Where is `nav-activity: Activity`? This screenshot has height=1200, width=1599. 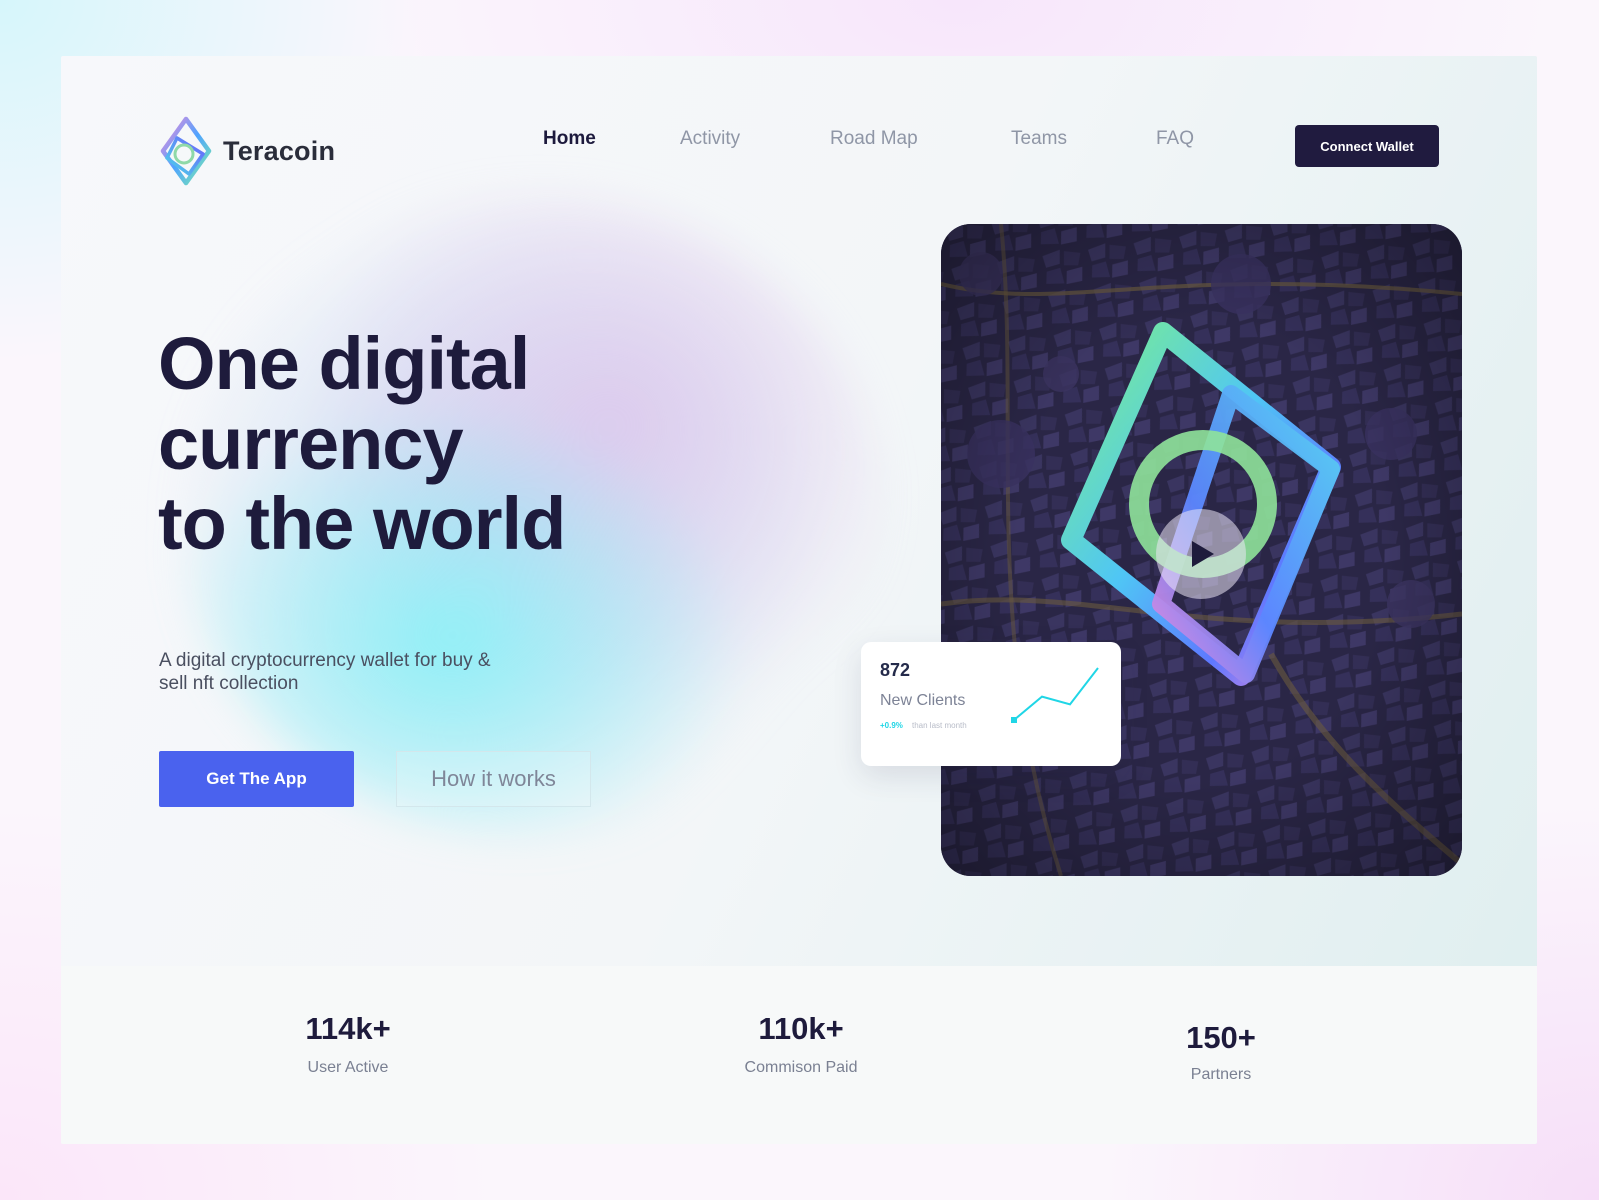 nav-activity: Activity is located at coordinates (710, 139).